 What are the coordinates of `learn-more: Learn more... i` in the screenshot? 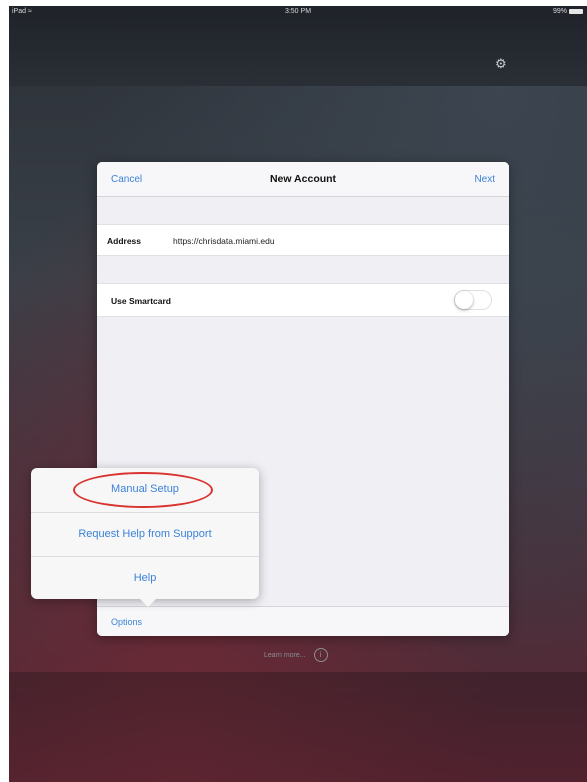 It's located at (296, 655).